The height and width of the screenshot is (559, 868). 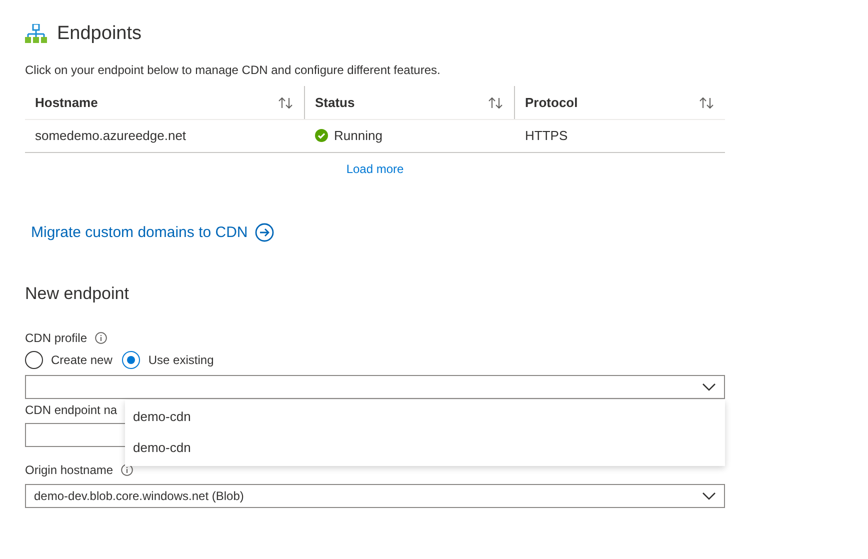 What do you see at coordinates (56, 338) in the screenshot?
I see `field-label: CDN profile` at bounding box center [56, 338].